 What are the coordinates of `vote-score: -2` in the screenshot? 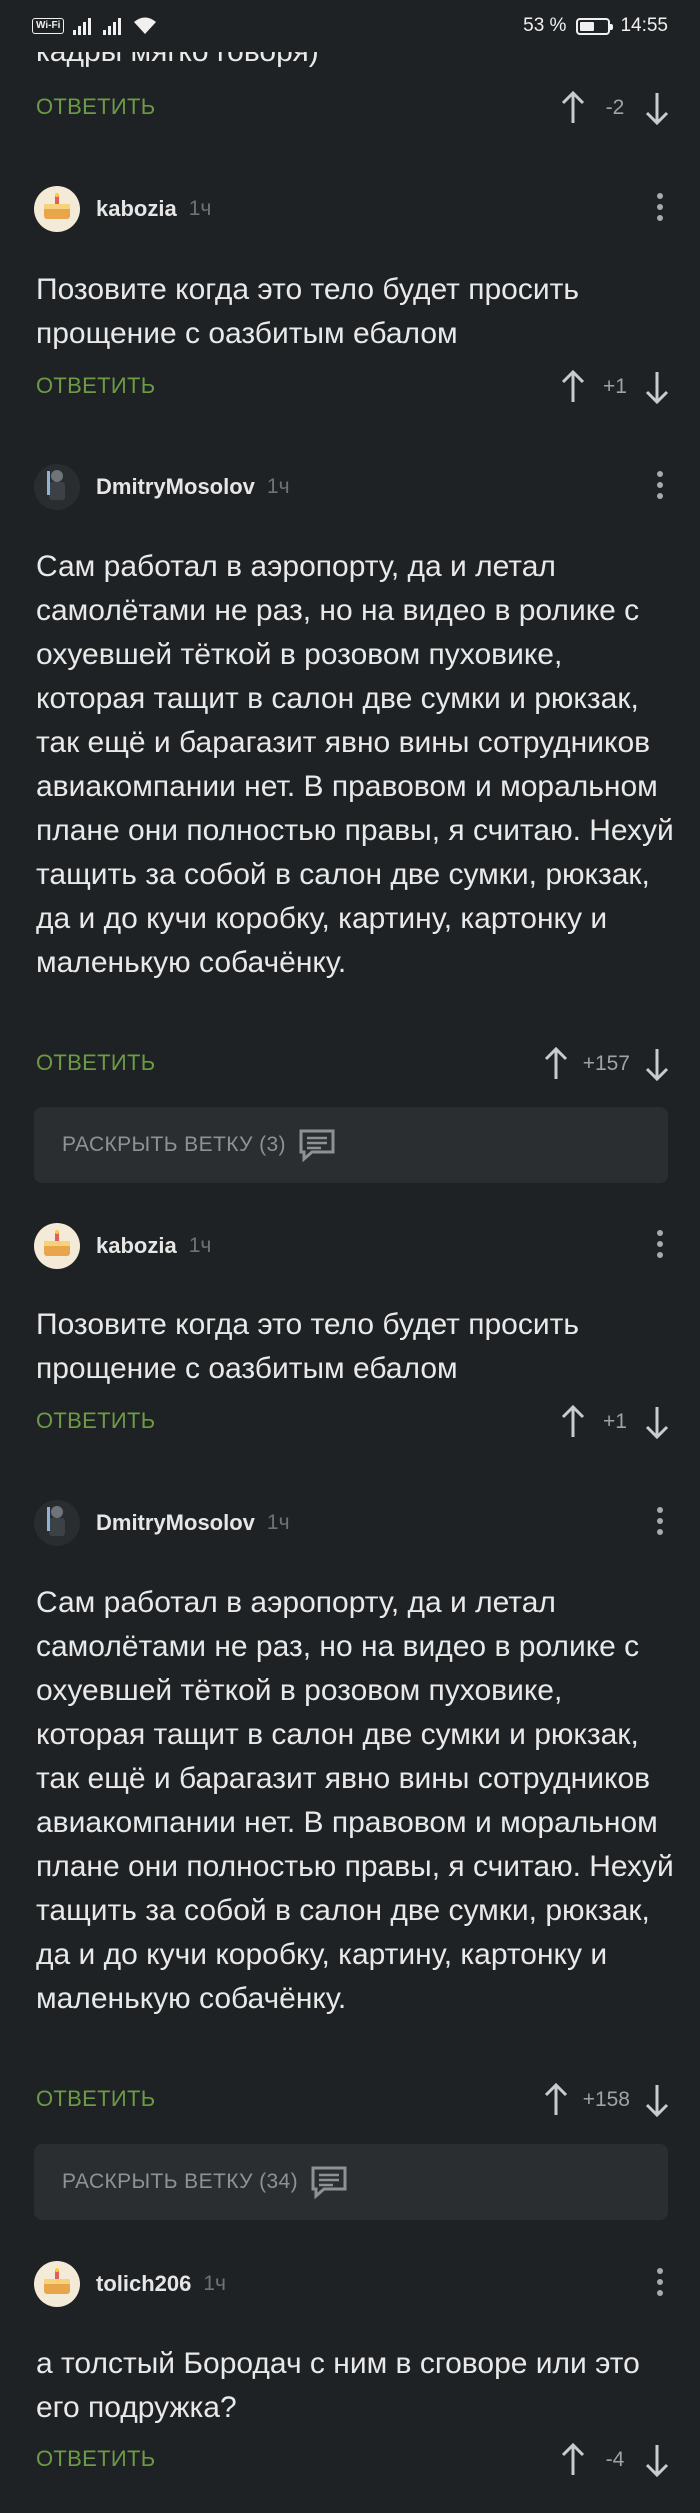 It's located at (615, 107).